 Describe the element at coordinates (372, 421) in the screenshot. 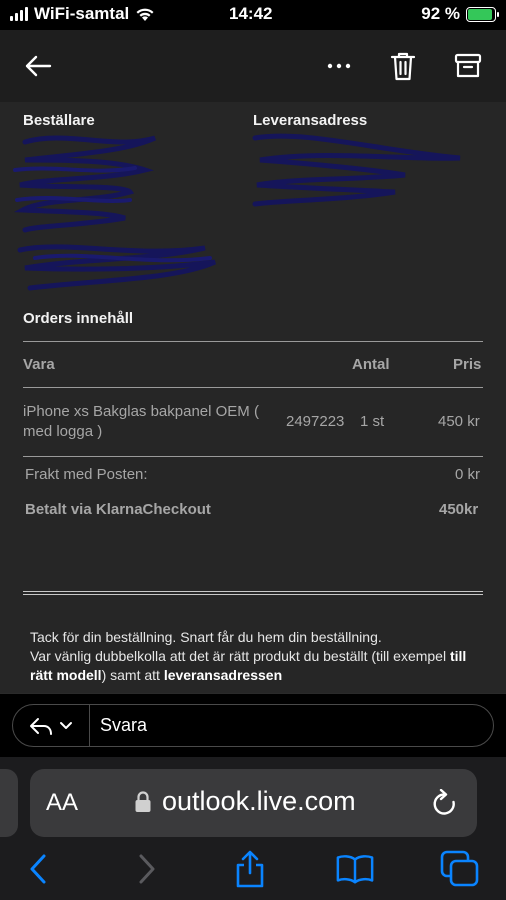

I see `item-quantity: 1 st` at that location.